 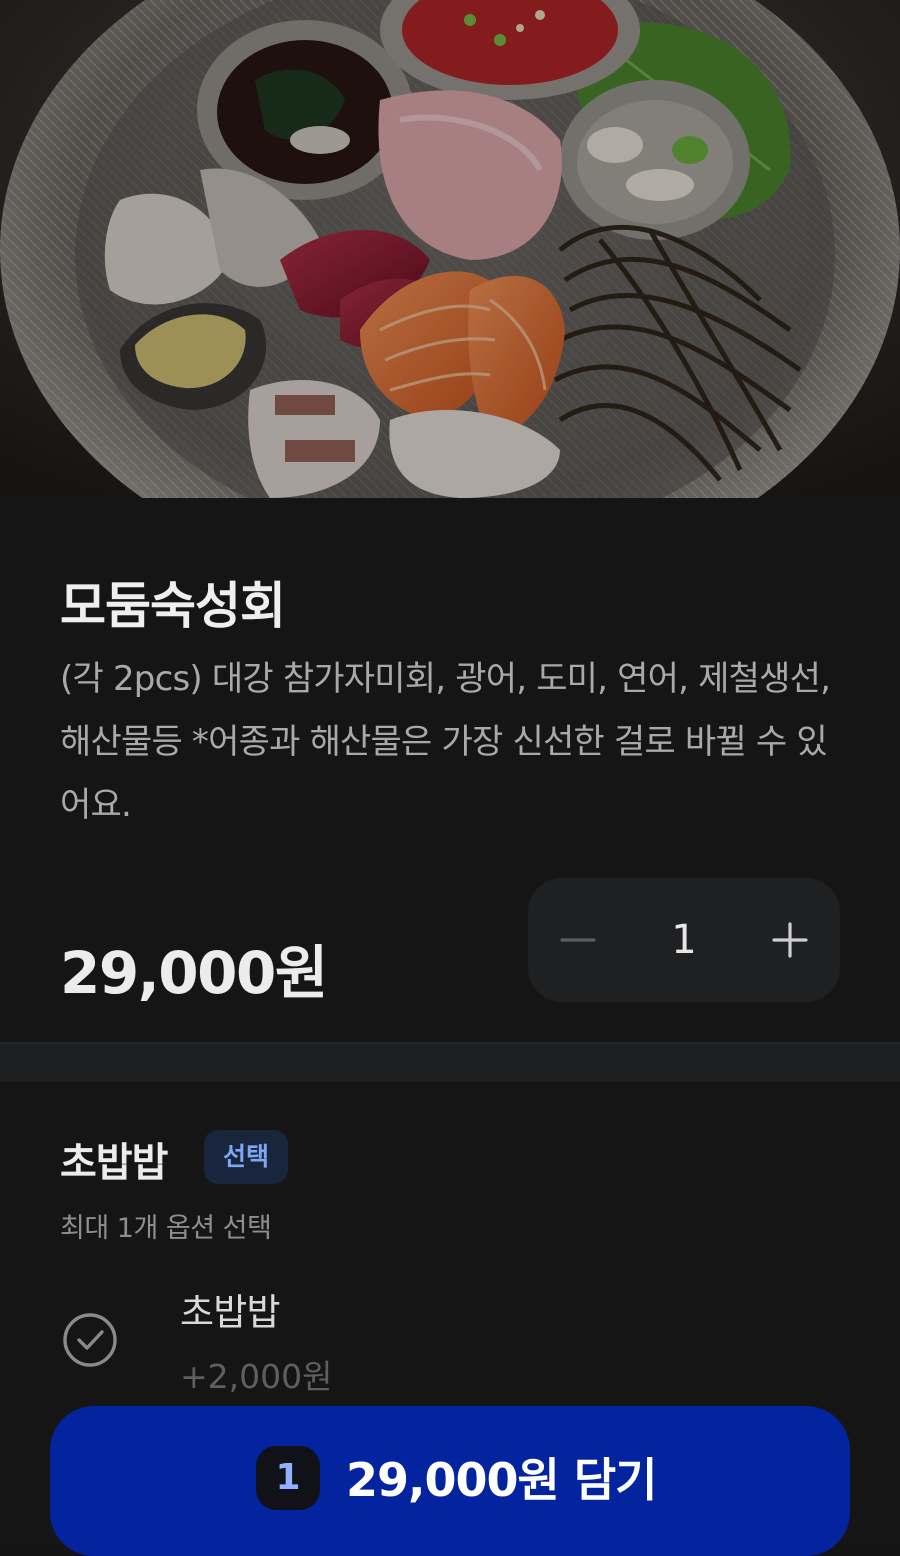 I want to click on product-price: 29,000원, so click(x=194, y=973).